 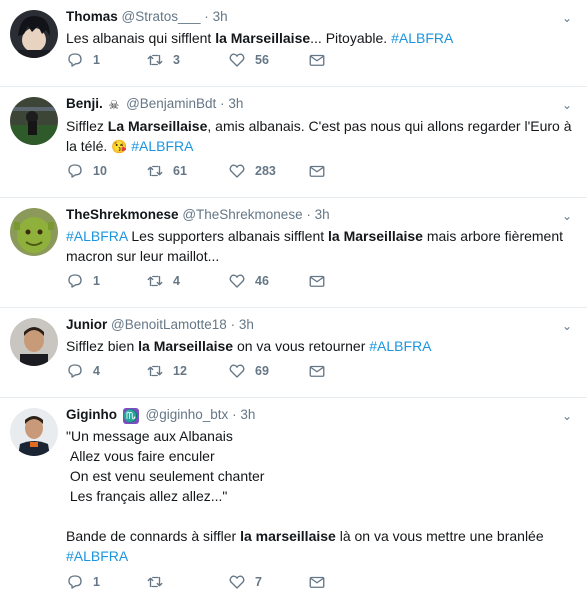 What do you see at coordinates (248, 371) in the screenshot?
I see `like-button: 69` at bounding box center [248, 371].